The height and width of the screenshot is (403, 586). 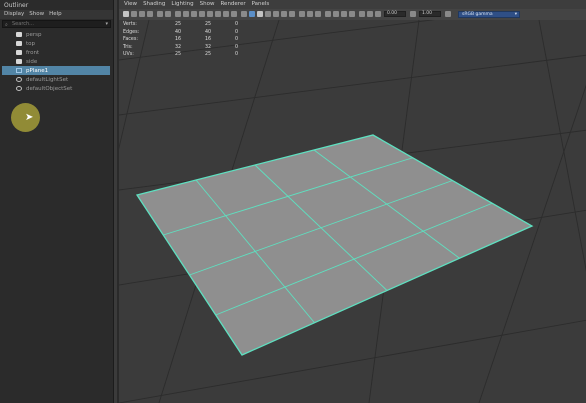 I want to click on panel-menu-panels: Panels, so click(x=261, y=4).